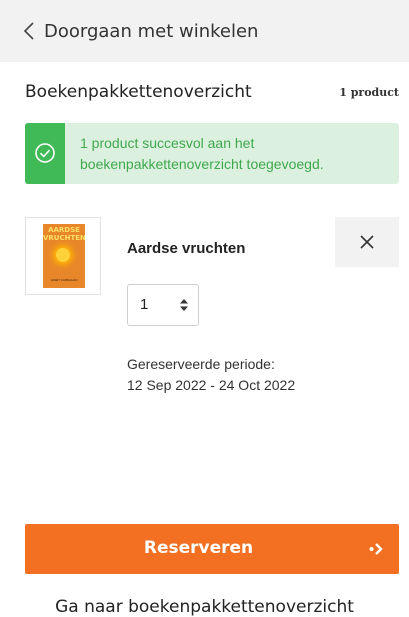 The width and height of the screenshot is (409, 617). I want to click on period-label: Gereserveerde periode:, so click(201, 364).